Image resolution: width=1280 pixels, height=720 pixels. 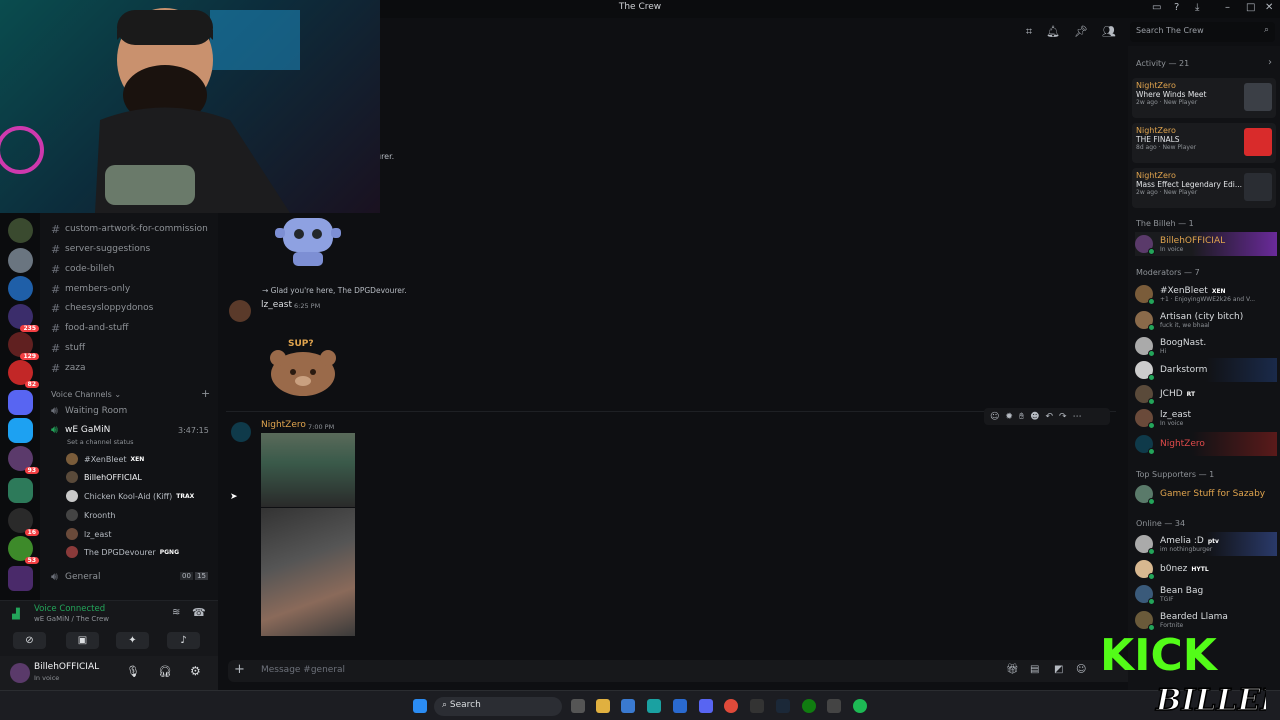 I want to click on reaction-icon: ☺, so click(x=994, y=417).